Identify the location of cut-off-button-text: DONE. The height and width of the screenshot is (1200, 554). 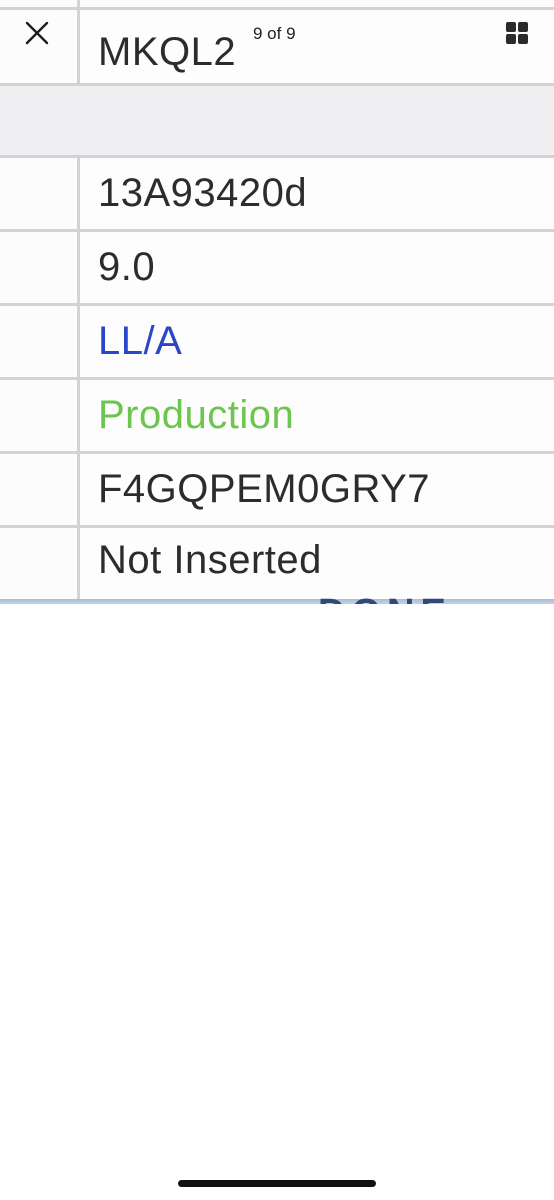
(403, 600).